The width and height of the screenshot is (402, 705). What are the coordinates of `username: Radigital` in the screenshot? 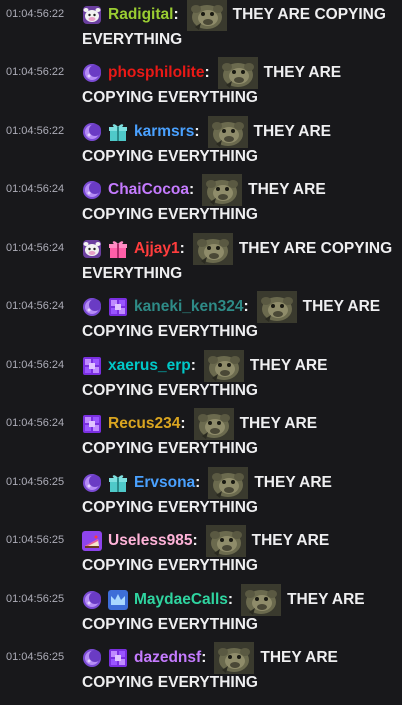 It's located at (140, 15).